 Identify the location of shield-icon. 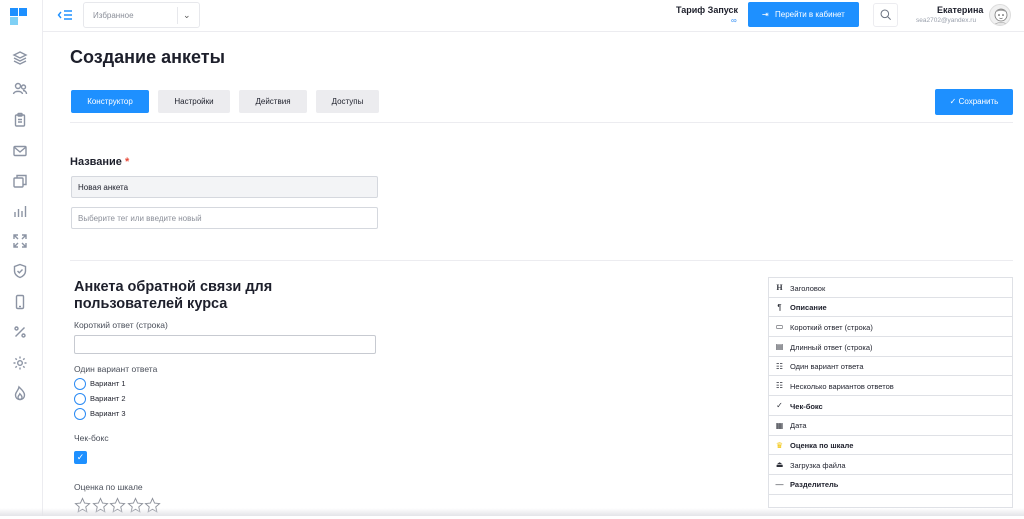
(20, 271).